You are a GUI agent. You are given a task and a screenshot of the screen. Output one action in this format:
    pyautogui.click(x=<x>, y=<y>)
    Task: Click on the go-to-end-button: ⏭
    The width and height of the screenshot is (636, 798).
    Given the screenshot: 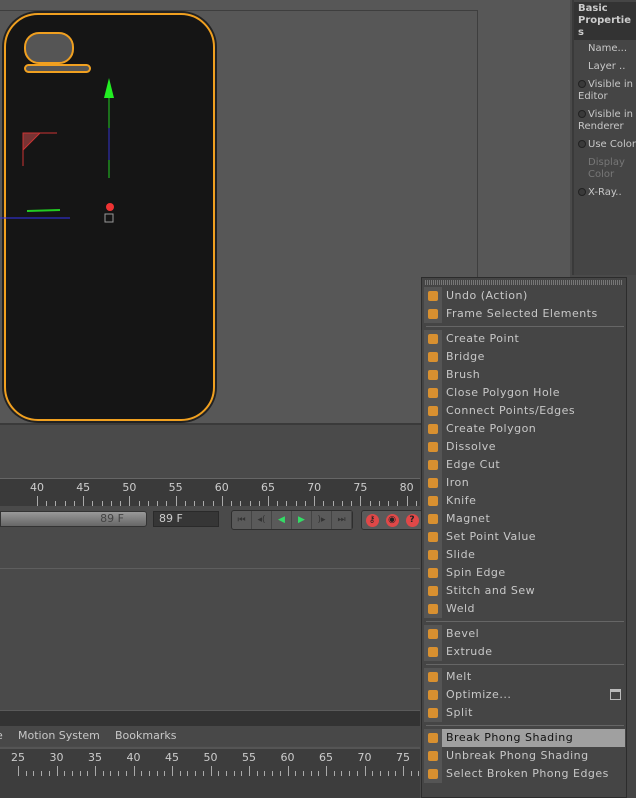 What is the action you would take?
    pyautogui.click(x=342, y=520)
    